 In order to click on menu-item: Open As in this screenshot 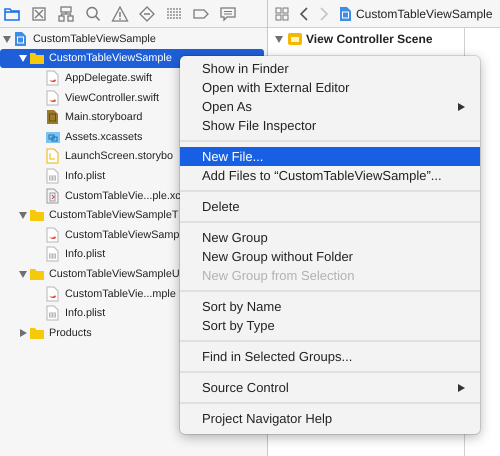, I will do `click(330, 106)`.